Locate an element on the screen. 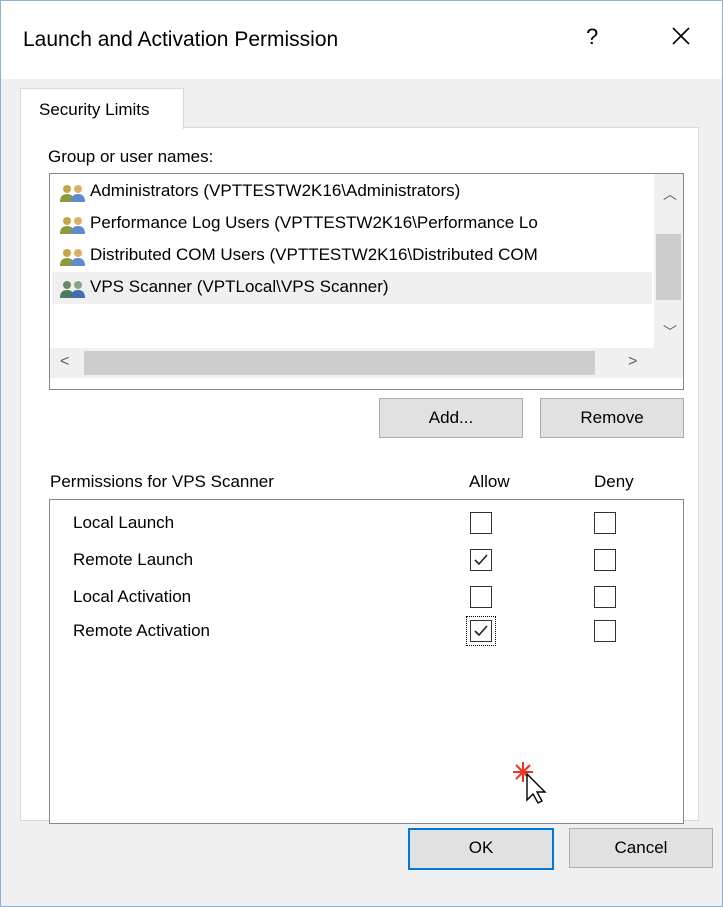 This screenshot has height=907, width=723. help-button: ? is located at coordinates (592, 37).